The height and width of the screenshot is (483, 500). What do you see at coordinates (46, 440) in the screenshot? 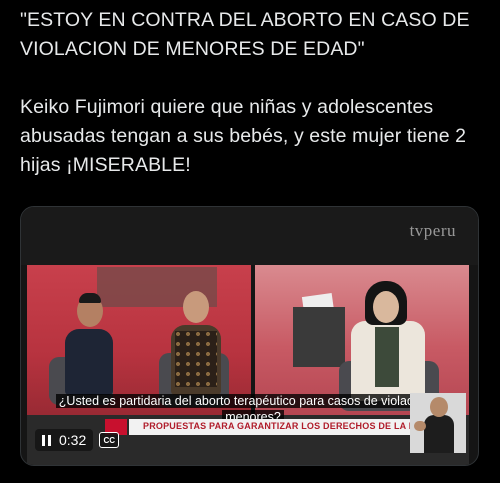
I see `pause-icon` at bounding box center [46, 440].